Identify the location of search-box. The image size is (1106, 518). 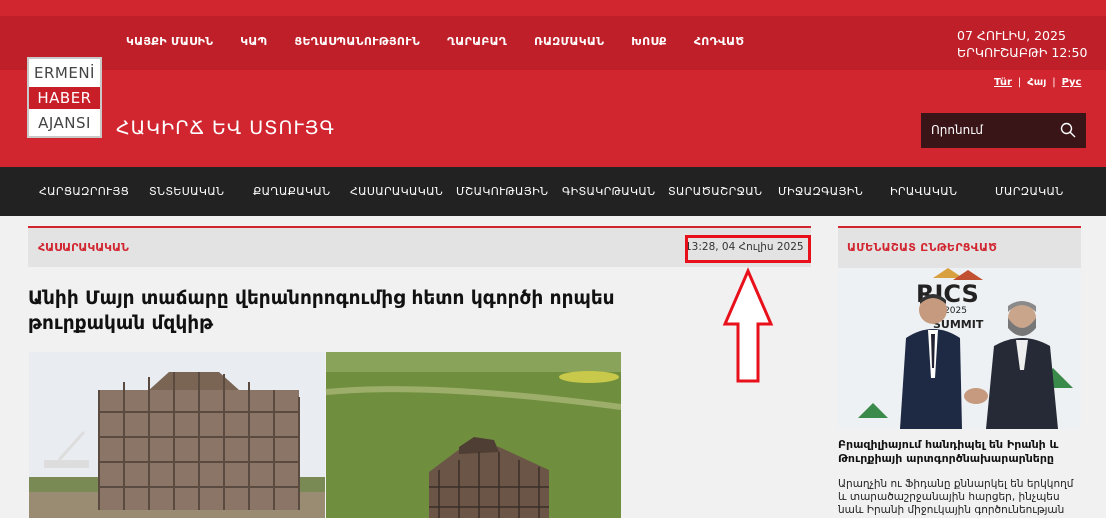
(1003, 130).